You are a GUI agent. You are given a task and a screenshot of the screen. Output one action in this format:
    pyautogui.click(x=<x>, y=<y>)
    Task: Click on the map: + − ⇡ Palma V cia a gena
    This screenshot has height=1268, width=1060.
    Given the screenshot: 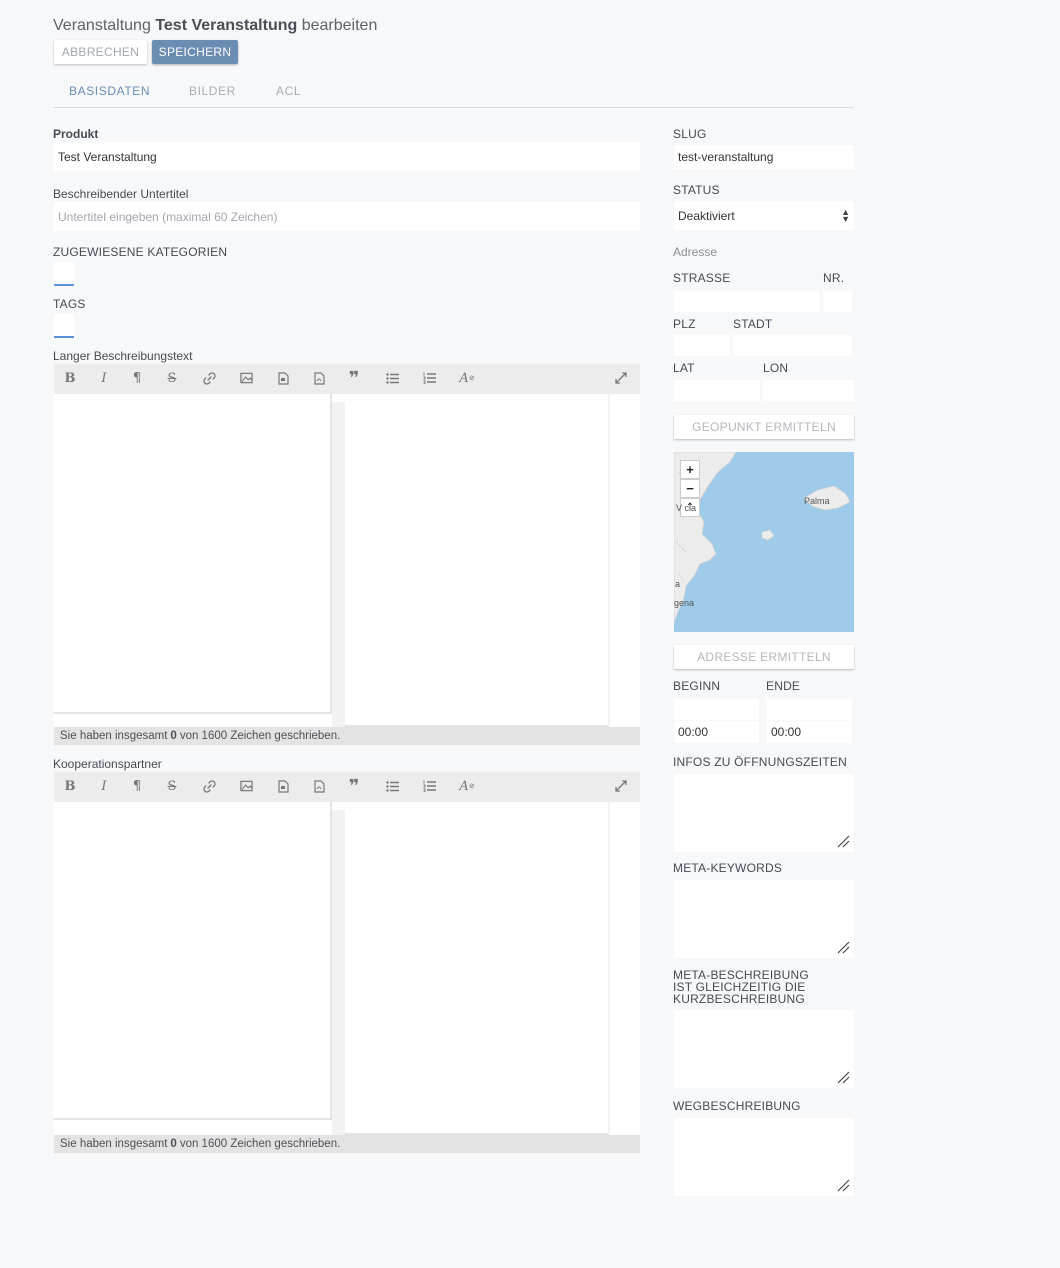 What is the action you would take?
    pyautogui.click(x=764, y=542)
    